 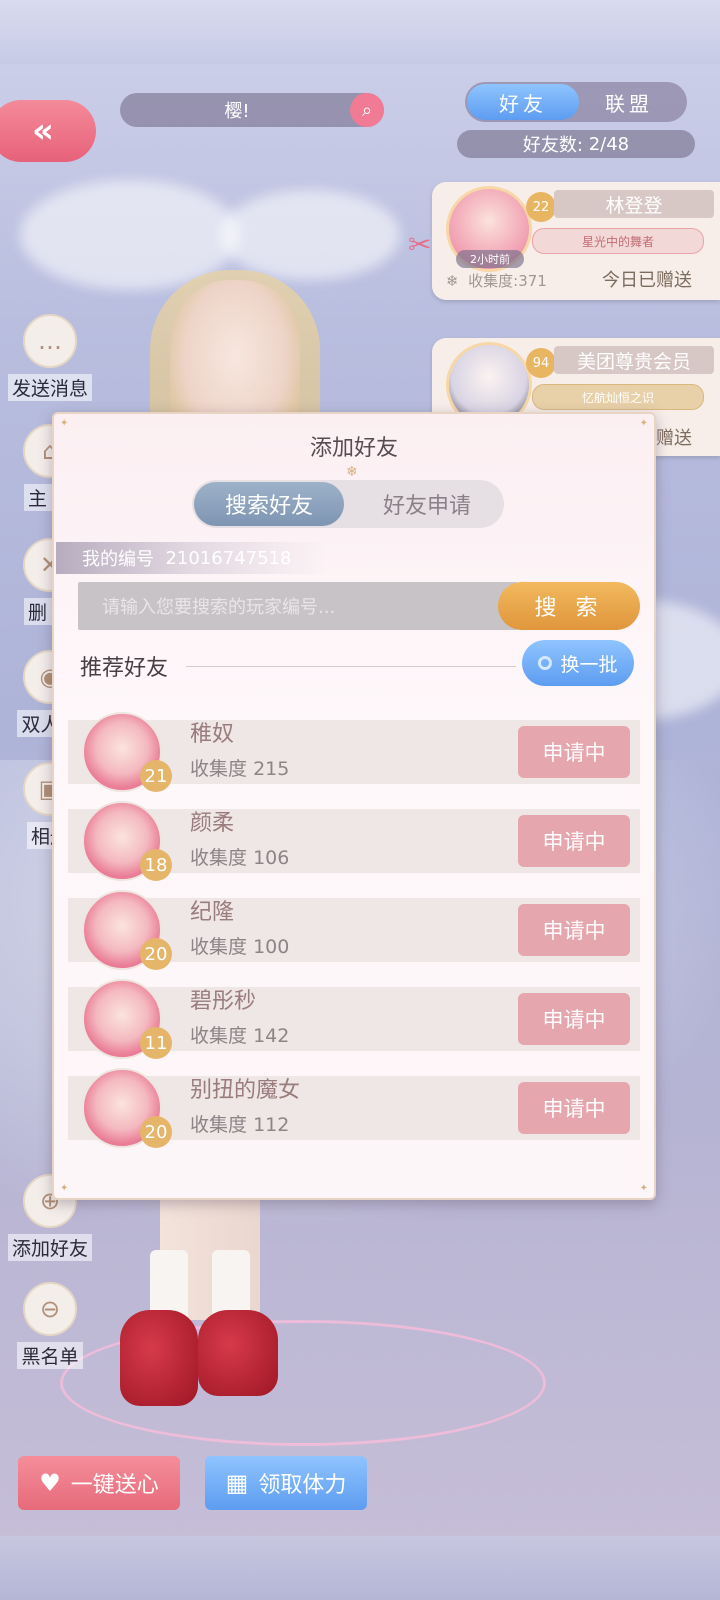 What do you see at coordinates (212, 823) in the screenshot?
I see `player-name: 颜柔` at bounding box center [212, 823].